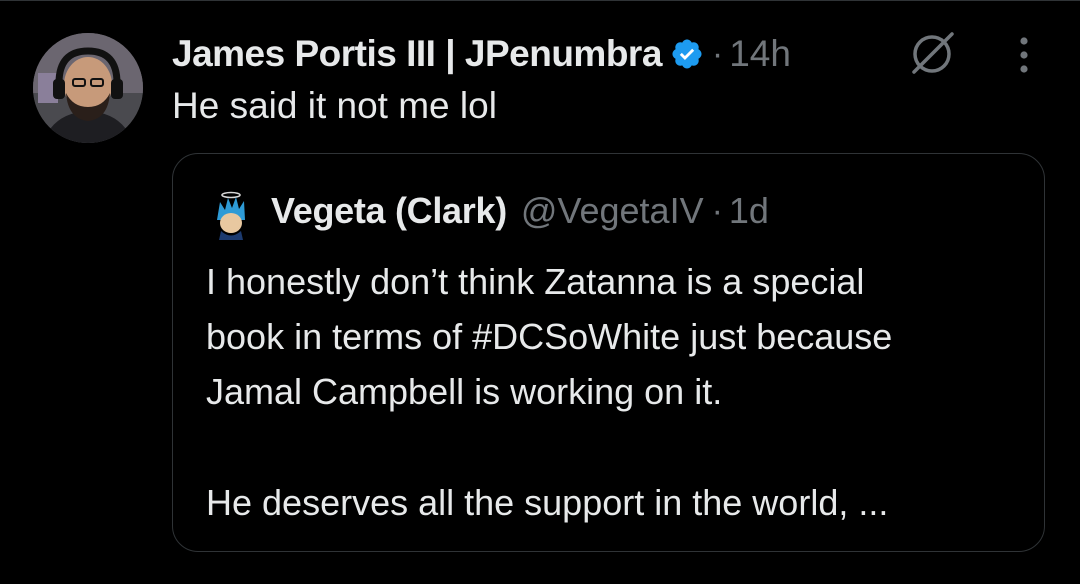 This screenshot has height=584, width=1080. What do you see at coordinates (464, 391) in the screenshot?
I see `quoted-text-line: Jamal Campbell is working on it.` at bounding box center [464, 391].